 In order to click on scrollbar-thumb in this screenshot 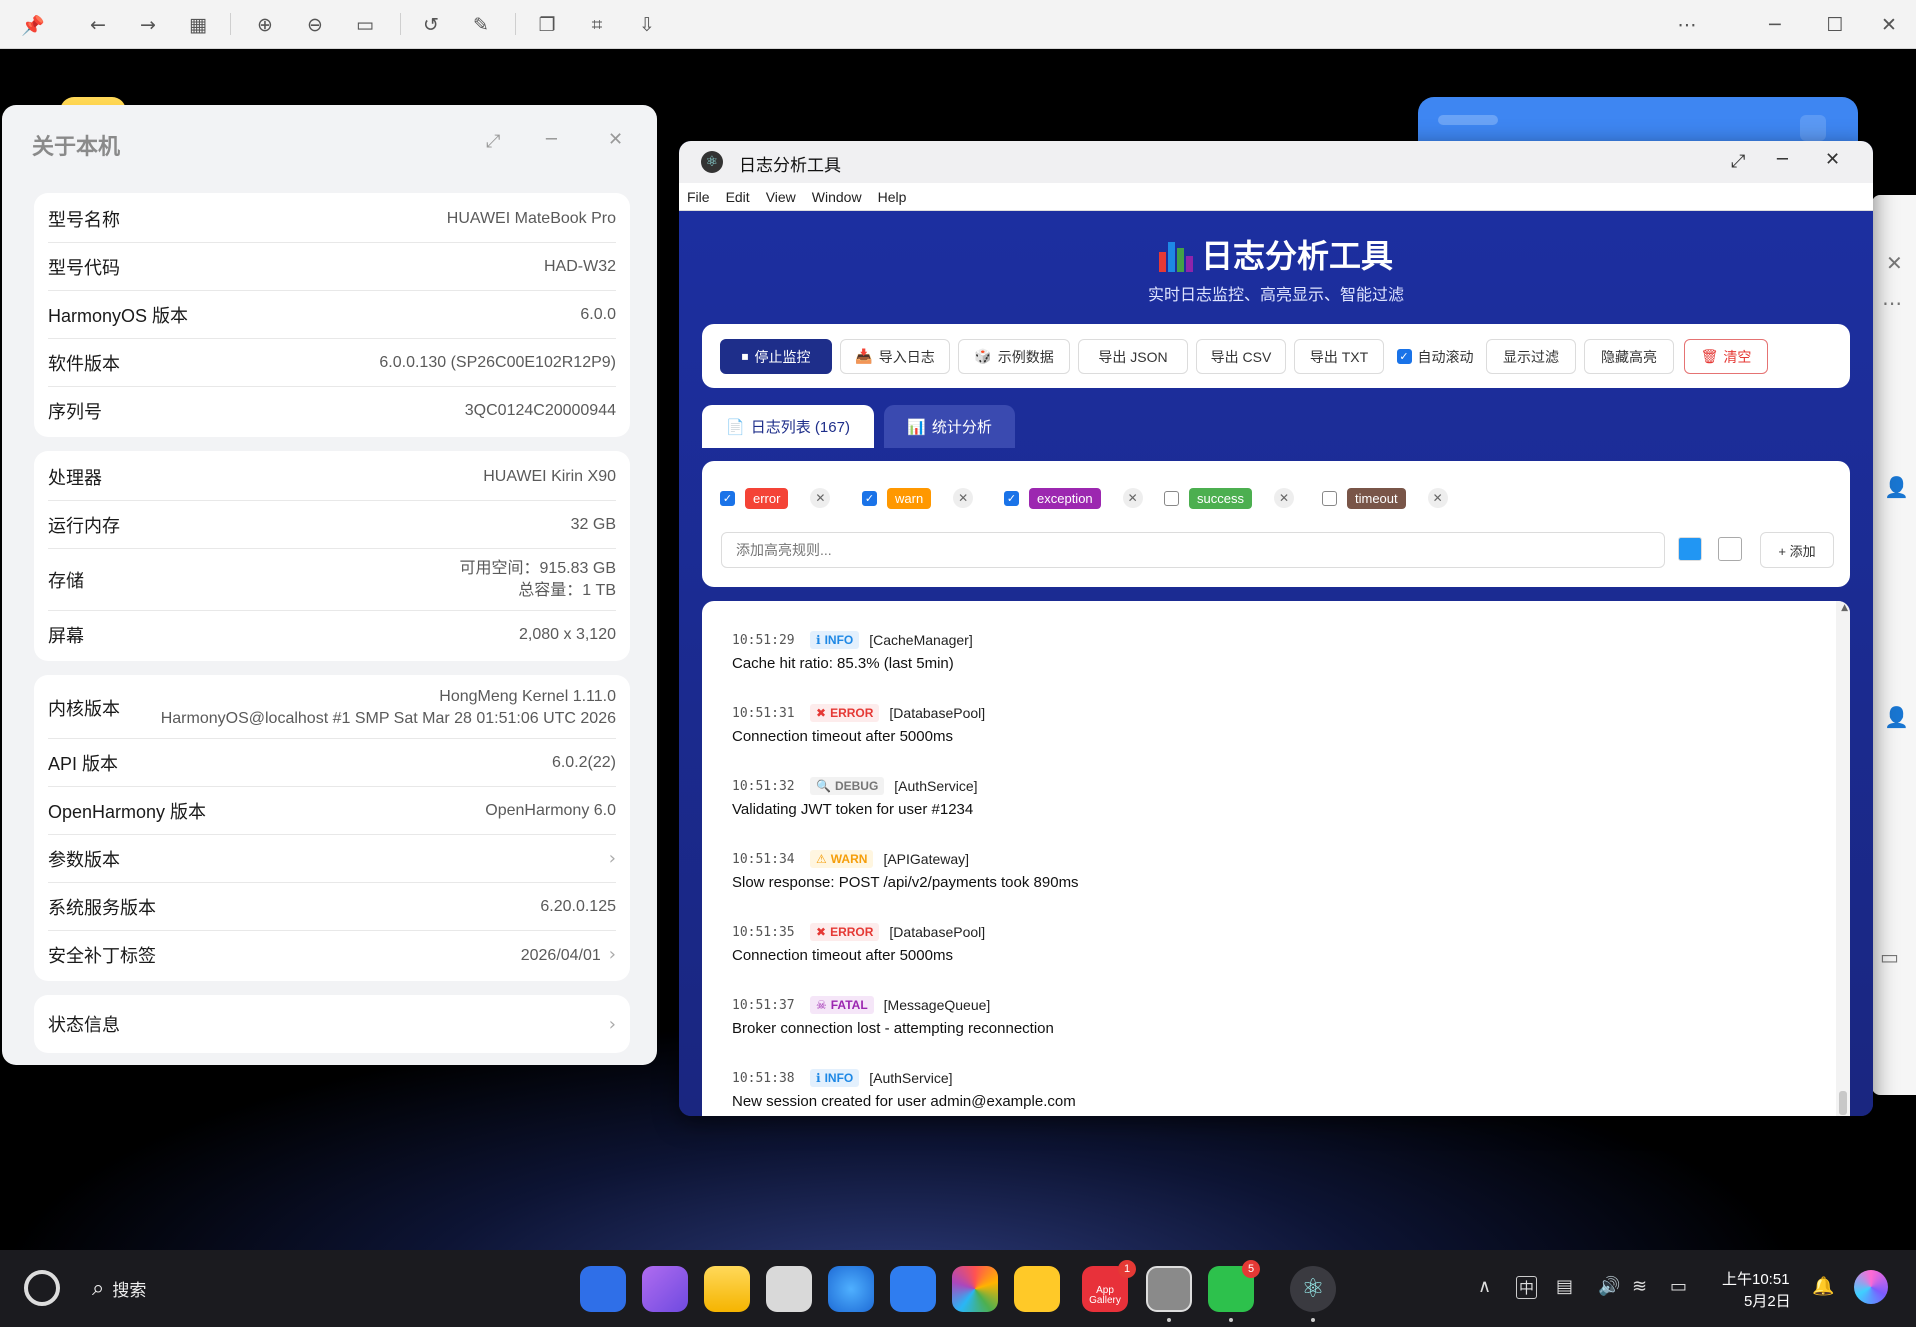, I will do `click(1843, 1103)`.